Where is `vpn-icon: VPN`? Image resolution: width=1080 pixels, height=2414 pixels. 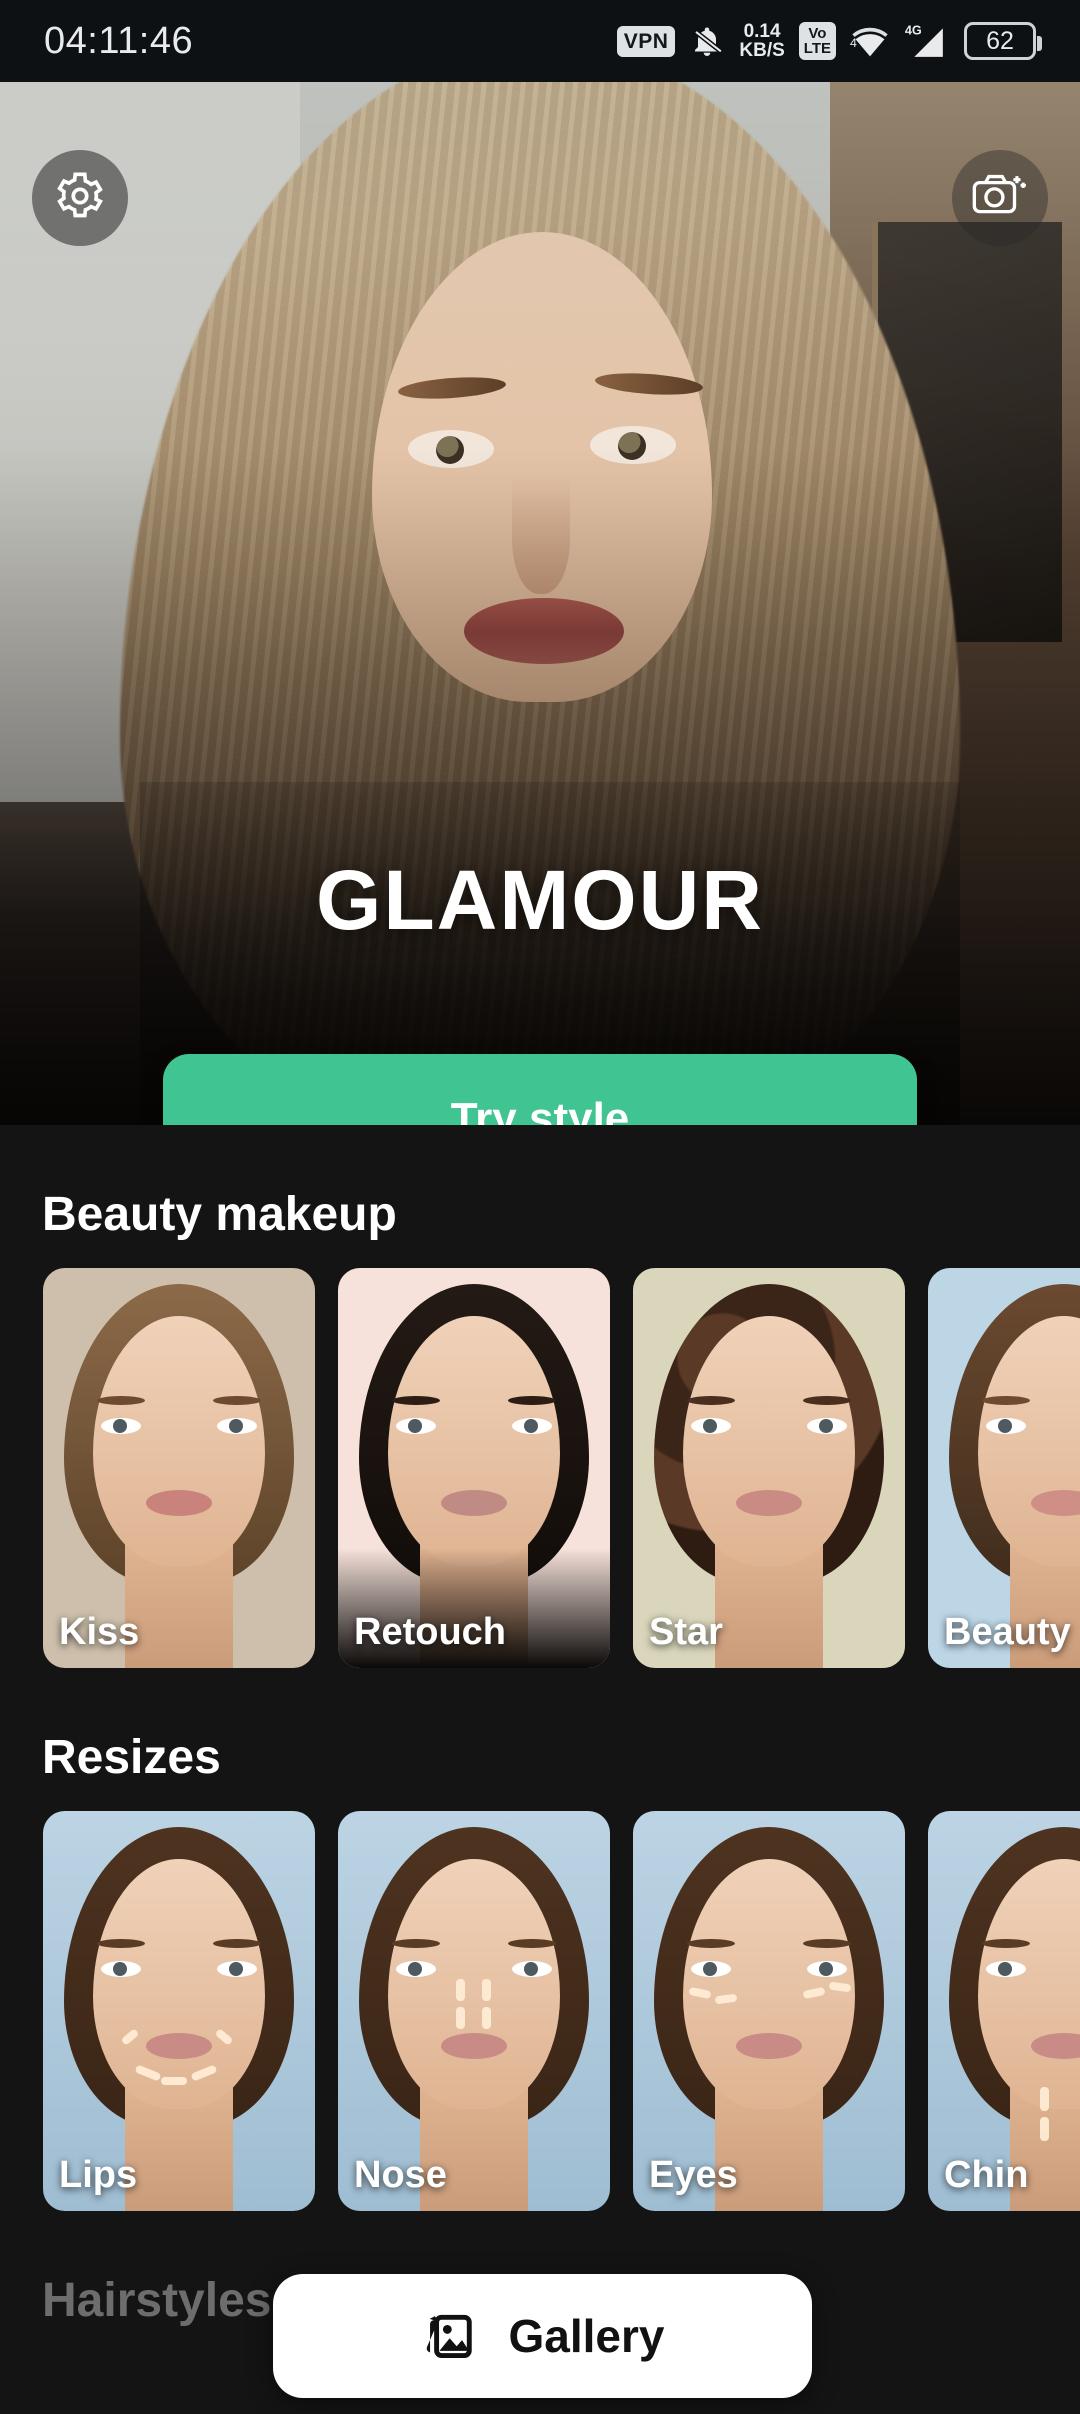
vpn-icon: VPN is located at coordinates (646, 41).